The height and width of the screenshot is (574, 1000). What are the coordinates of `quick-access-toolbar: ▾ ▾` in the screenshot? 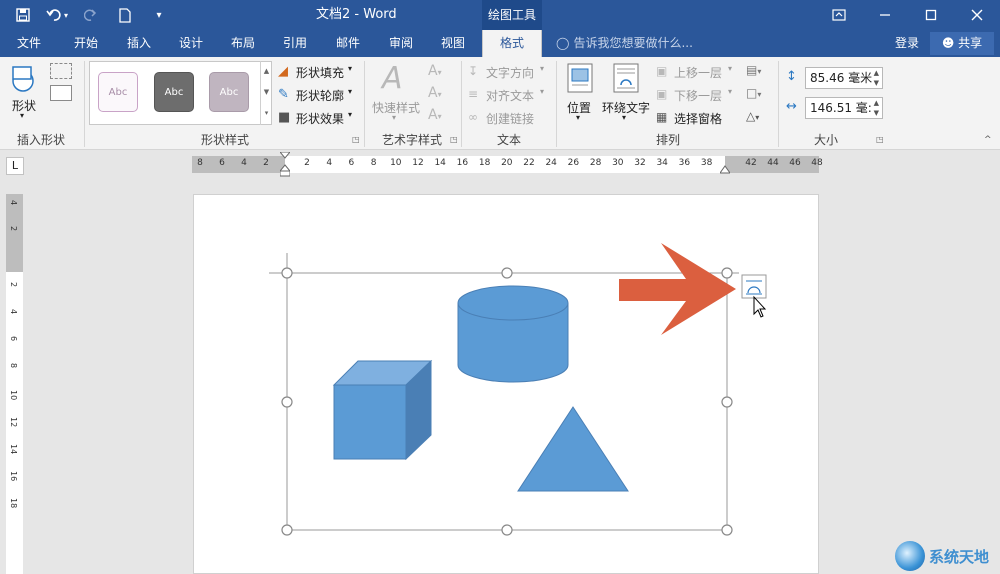 It's located at (91, 15).